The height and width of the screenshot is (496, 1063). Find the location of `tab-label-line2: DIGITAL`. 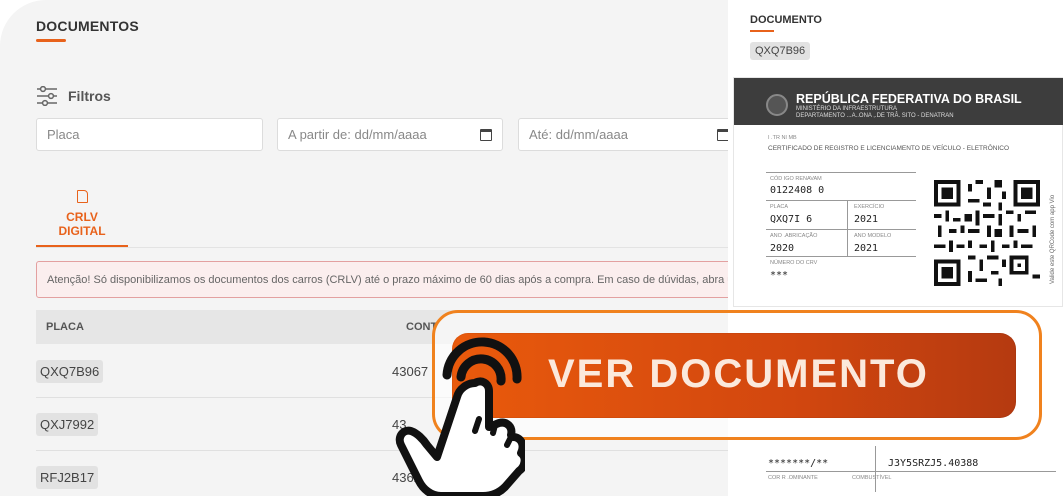

tab-label-line2: DIGITAL is located at coordinates (82, 231).